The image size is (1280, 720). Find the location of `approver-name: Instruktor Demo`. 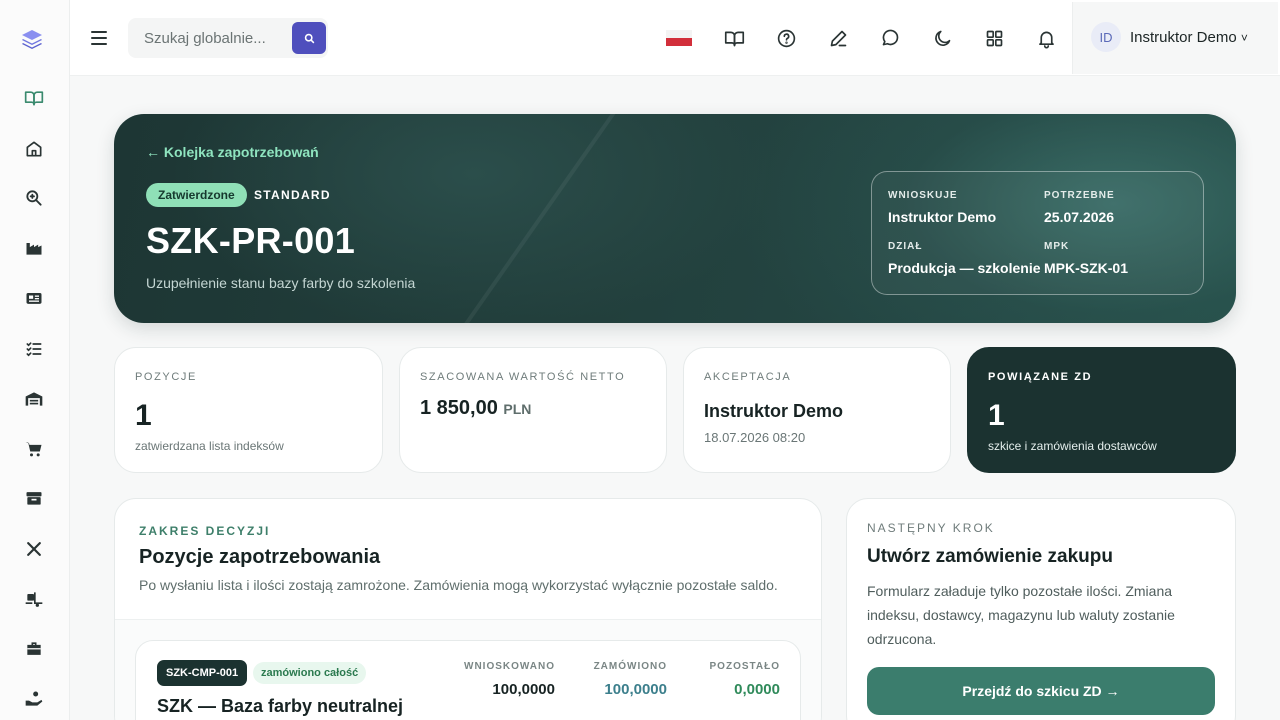

approver-name: Instruktor Demo is located at coordinates (774, 411).